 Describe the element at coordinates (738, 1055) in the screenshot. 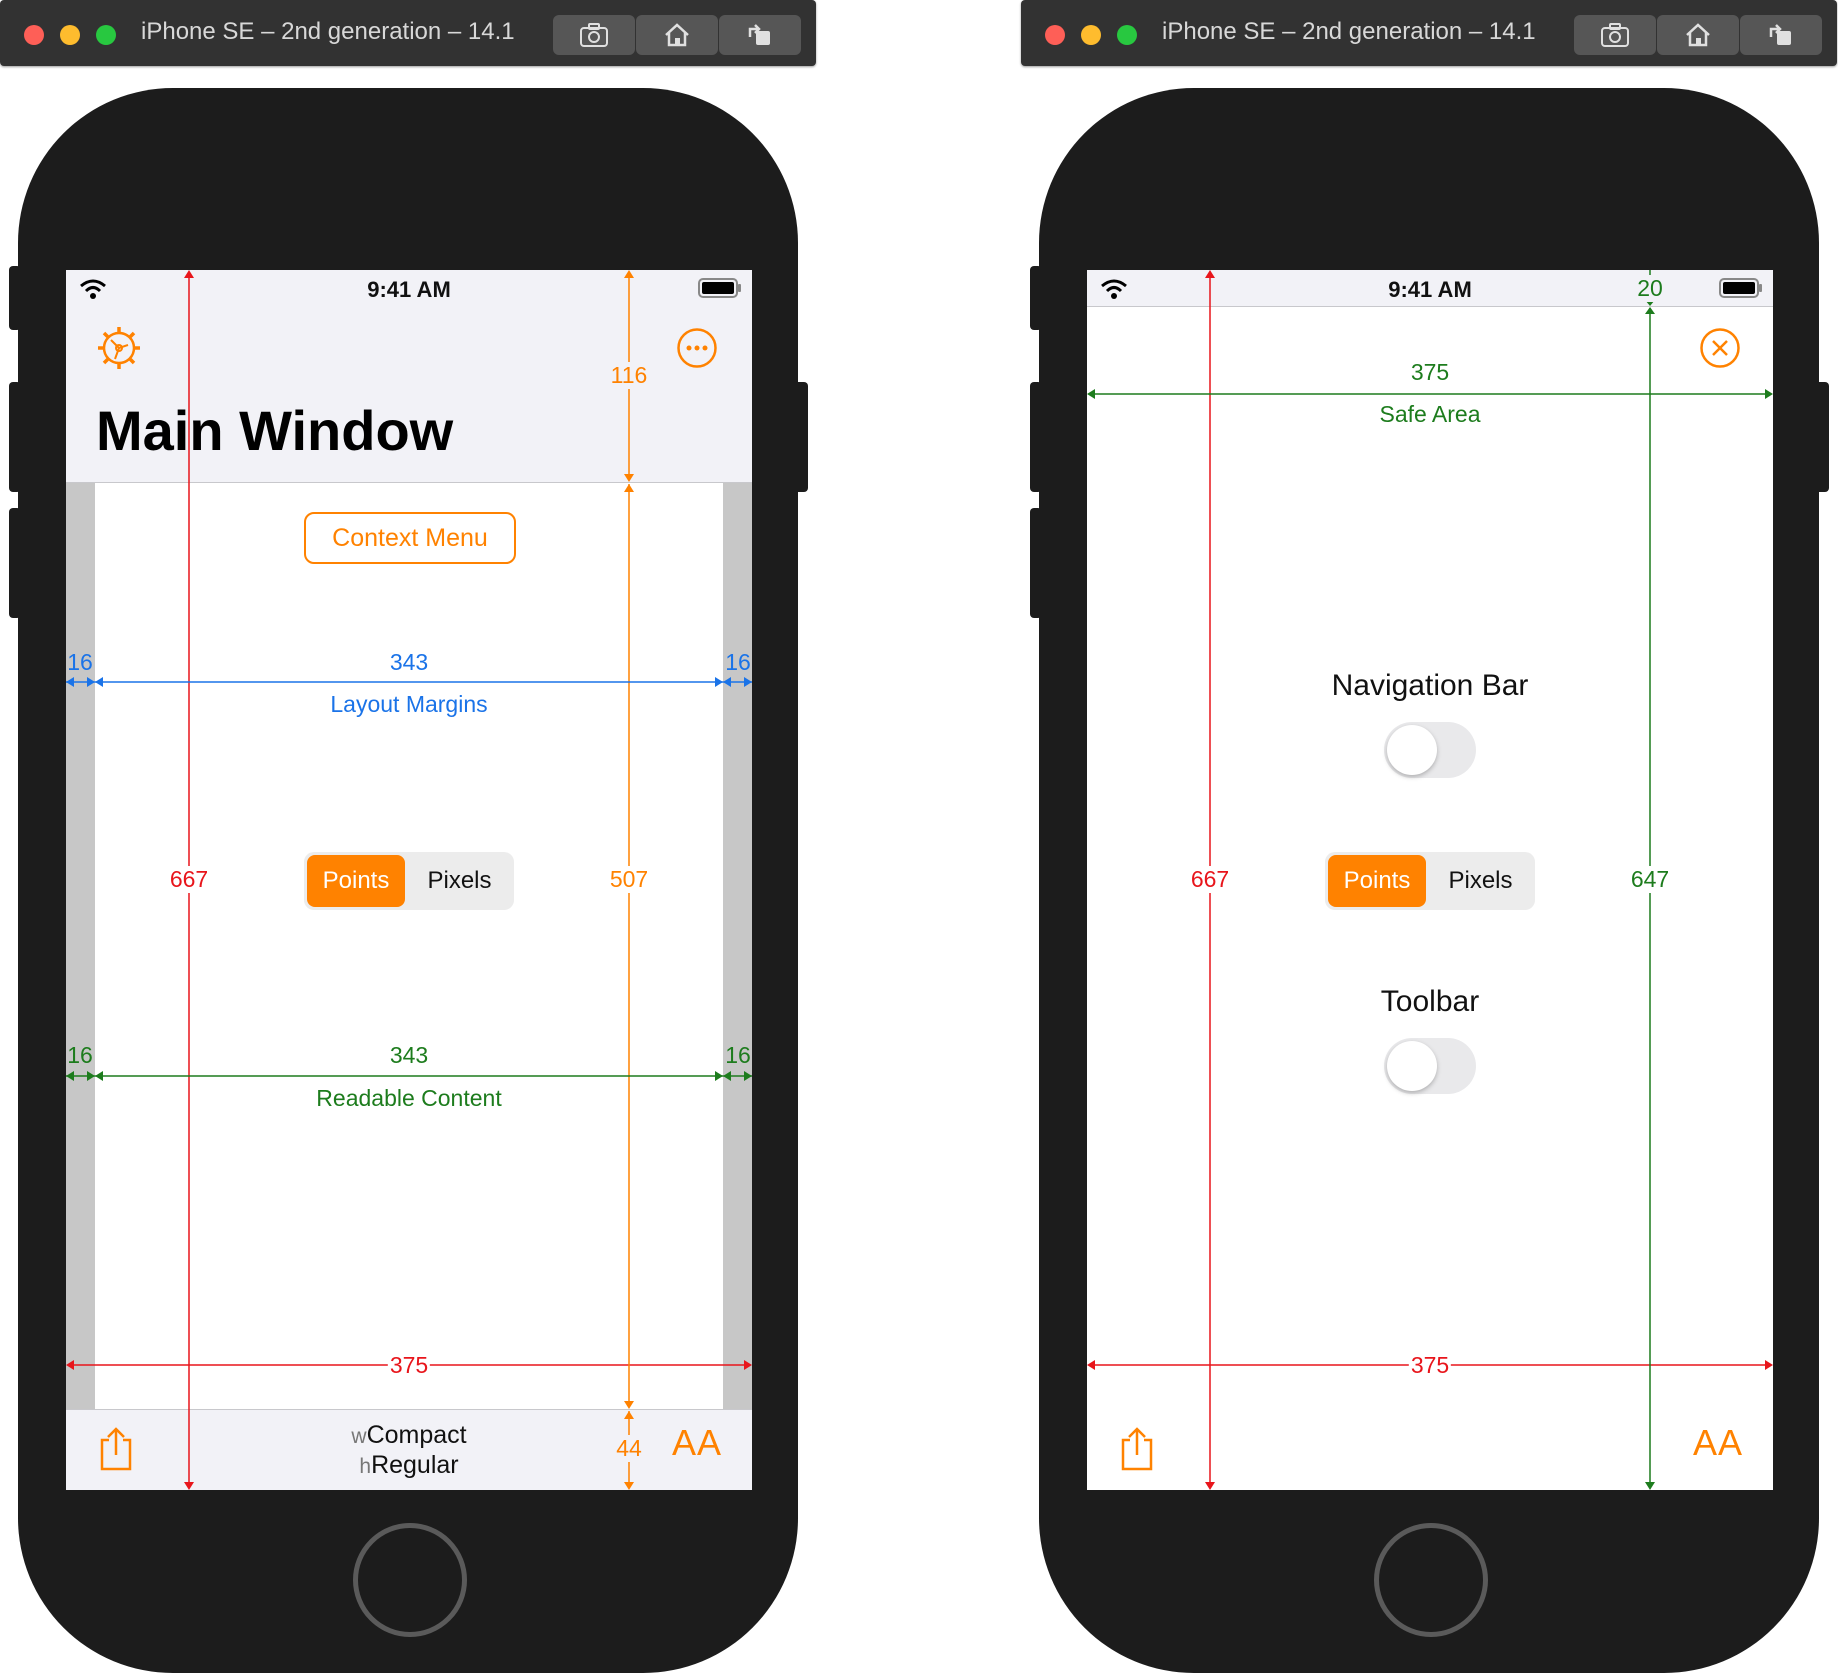

I see `readable-margin-right-label: 16` at that location.